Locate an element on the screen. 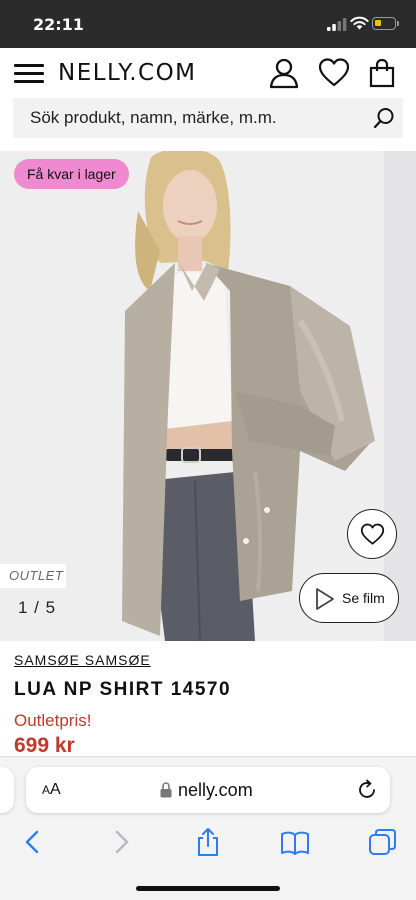 Image resolution: width=416 pixels, height=900 pixels. play-video-label: Se film is located at coordinates (363, 598).